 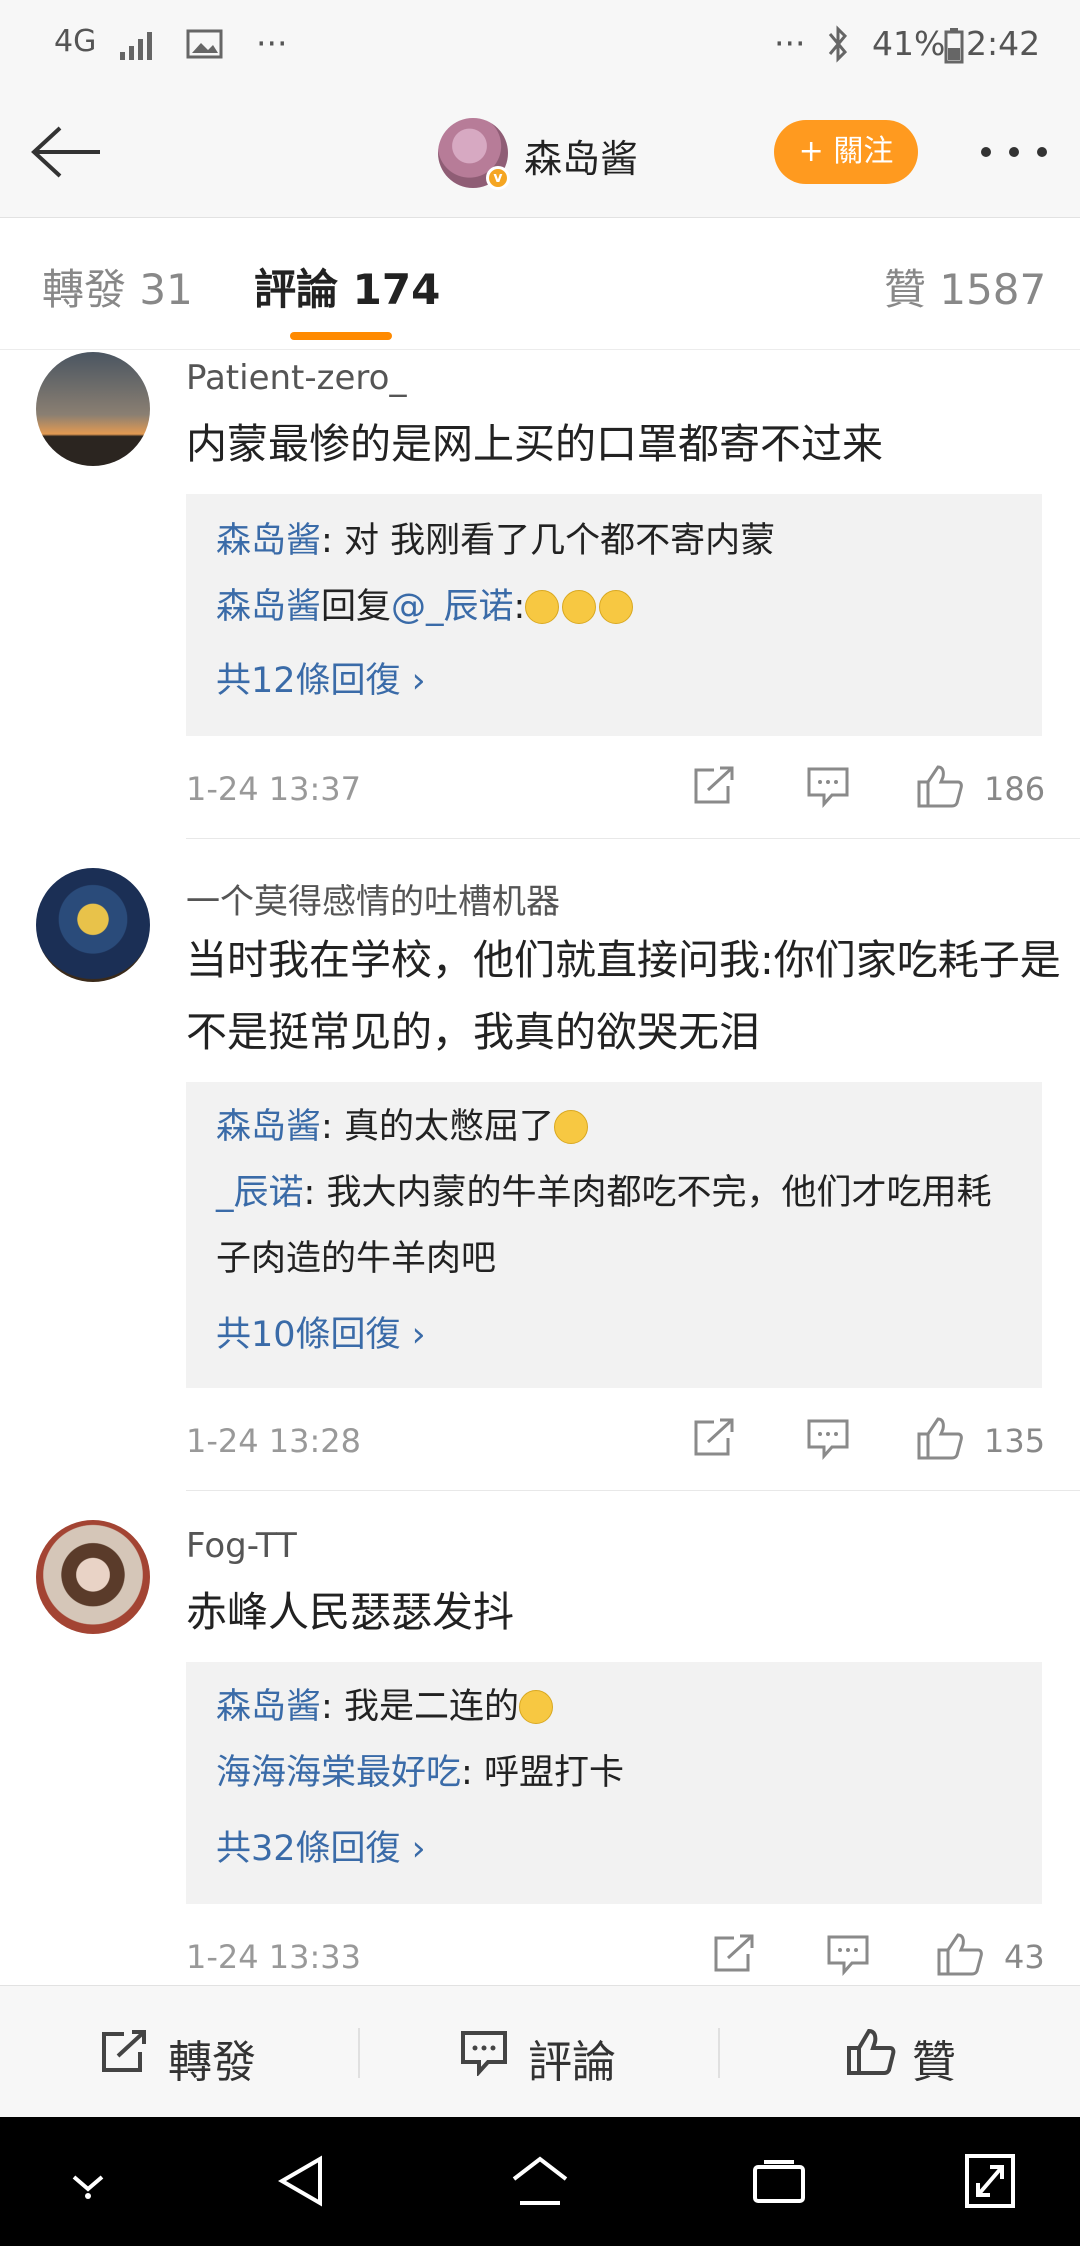 I want to click on repost-icon, so click(x=124, y=2054).